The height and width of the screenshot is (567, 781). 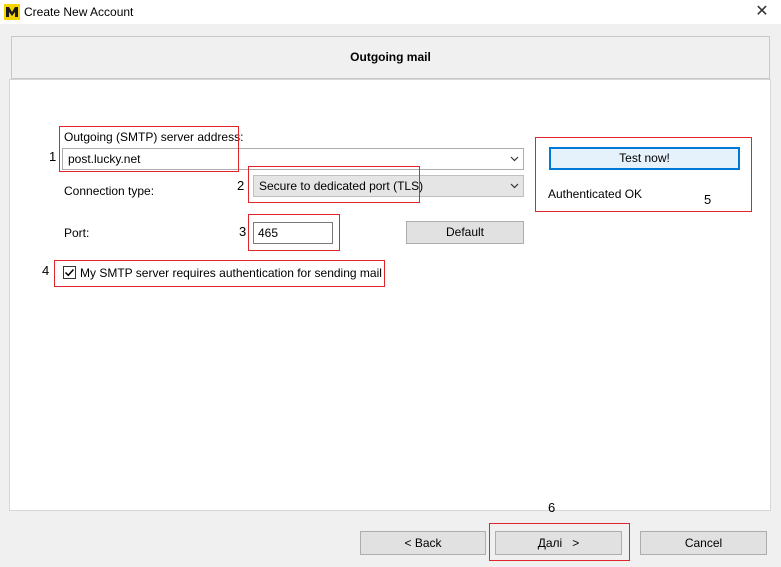 What do you see at coordinates (77, 233) in the screenshot?
I see `port-label: Port:` at bounding box center [77, 233].